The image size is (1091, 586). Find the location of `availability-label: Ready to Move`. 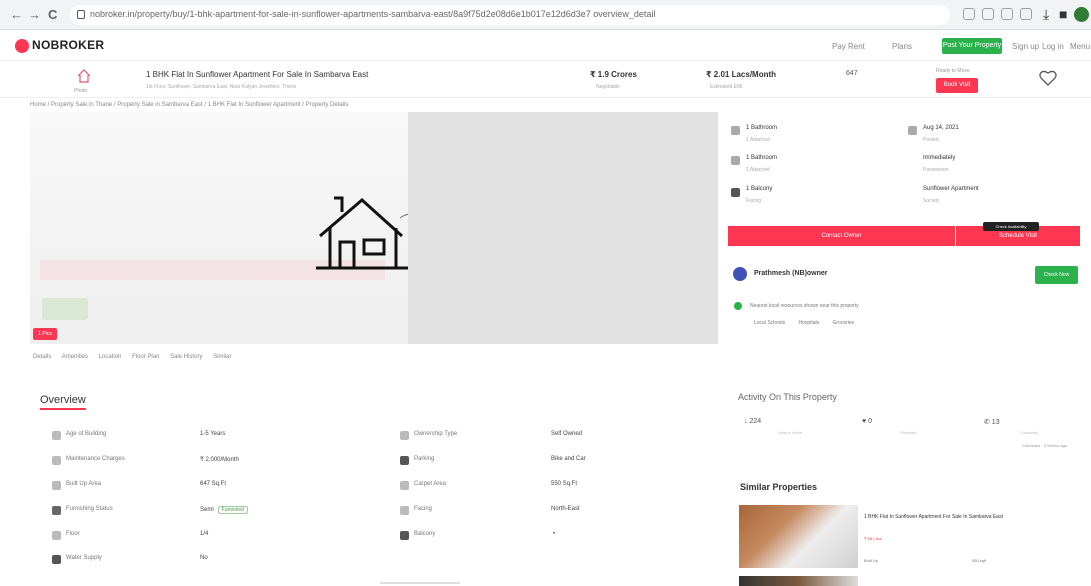

availability-label: Ready to Move is located at coordinates (953, 71).